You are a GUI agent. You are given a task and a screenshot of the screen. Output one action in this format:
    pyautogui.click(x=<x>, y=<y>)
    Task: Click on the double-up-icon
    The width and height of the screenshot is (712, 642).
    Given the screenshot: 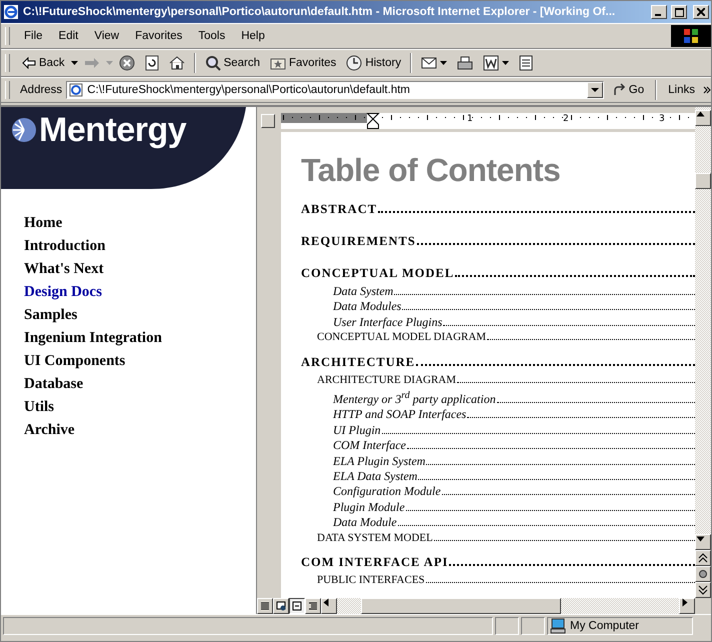 What is the action you would take?
    pyautogui.click(x=703, y=558)
    